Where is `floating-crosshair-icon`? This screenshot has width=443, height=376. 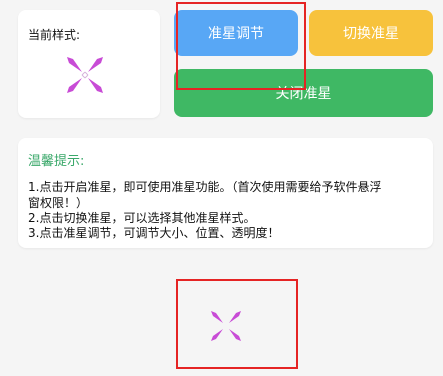
floating-crosshair-icon is located at coordinates (226, 326).